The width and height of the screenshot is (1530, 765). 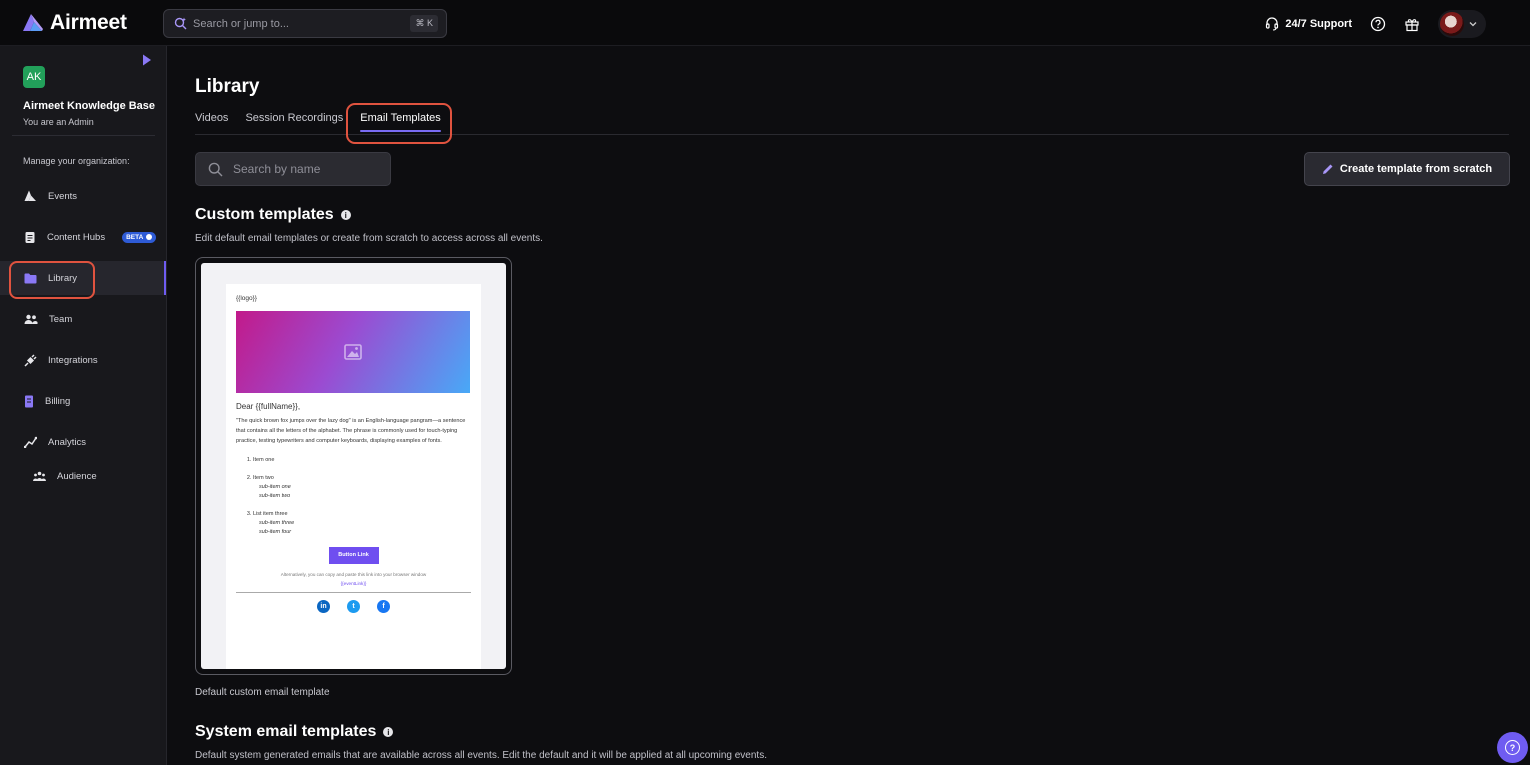 What do you see at coordinates (353, 555) in the screenshot?
I see `email-cta-button: Button Link` at bounding box center [353, 555].